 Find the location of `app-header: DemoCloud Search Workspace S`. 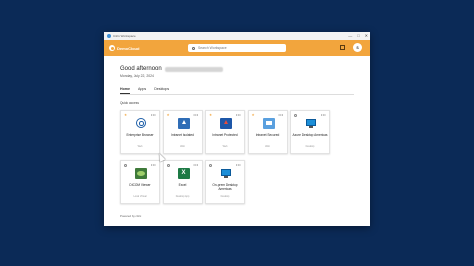

app-header: DemoCloud Search Workspace S is located at coordinates (237, 48).